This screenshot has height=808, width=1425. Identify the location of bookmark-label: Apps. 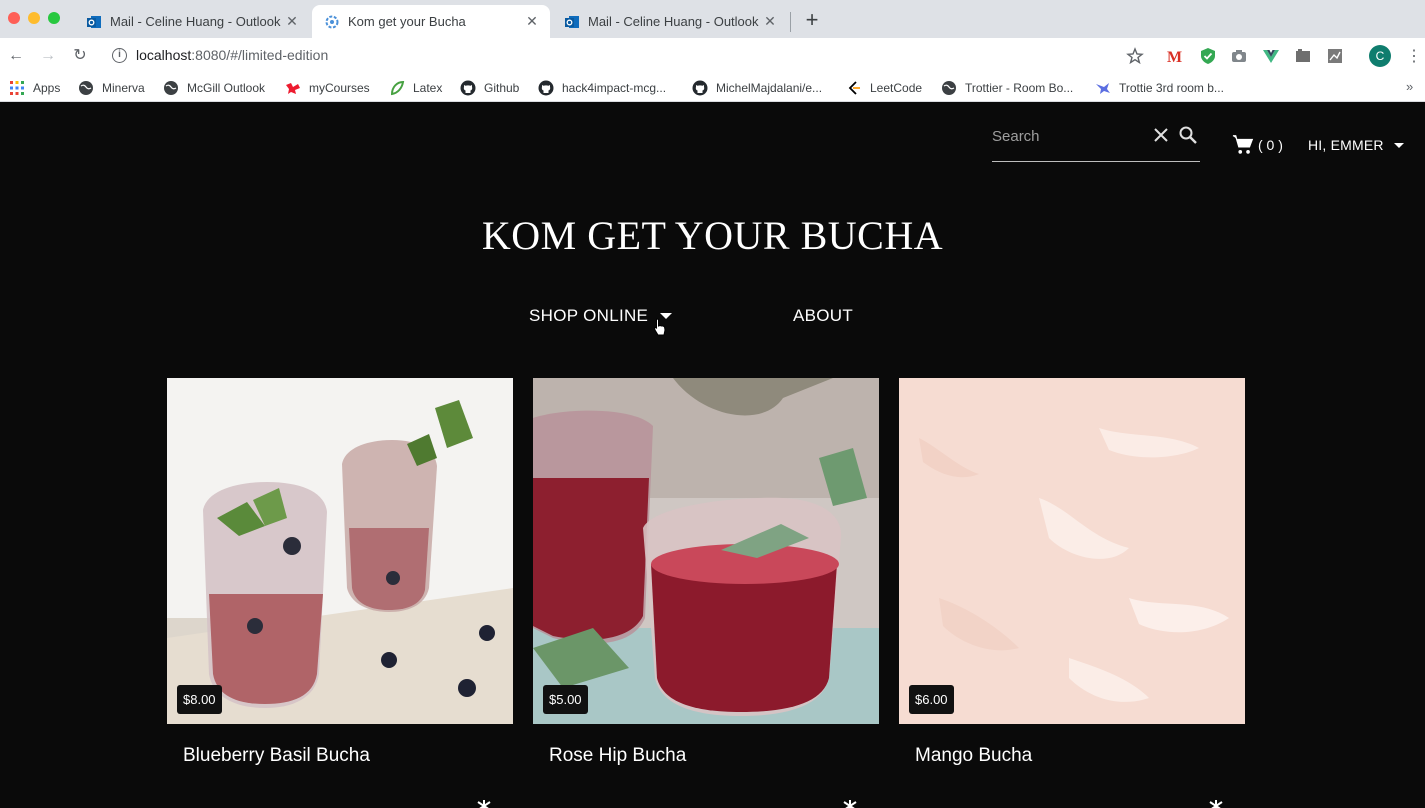
(47, 88).